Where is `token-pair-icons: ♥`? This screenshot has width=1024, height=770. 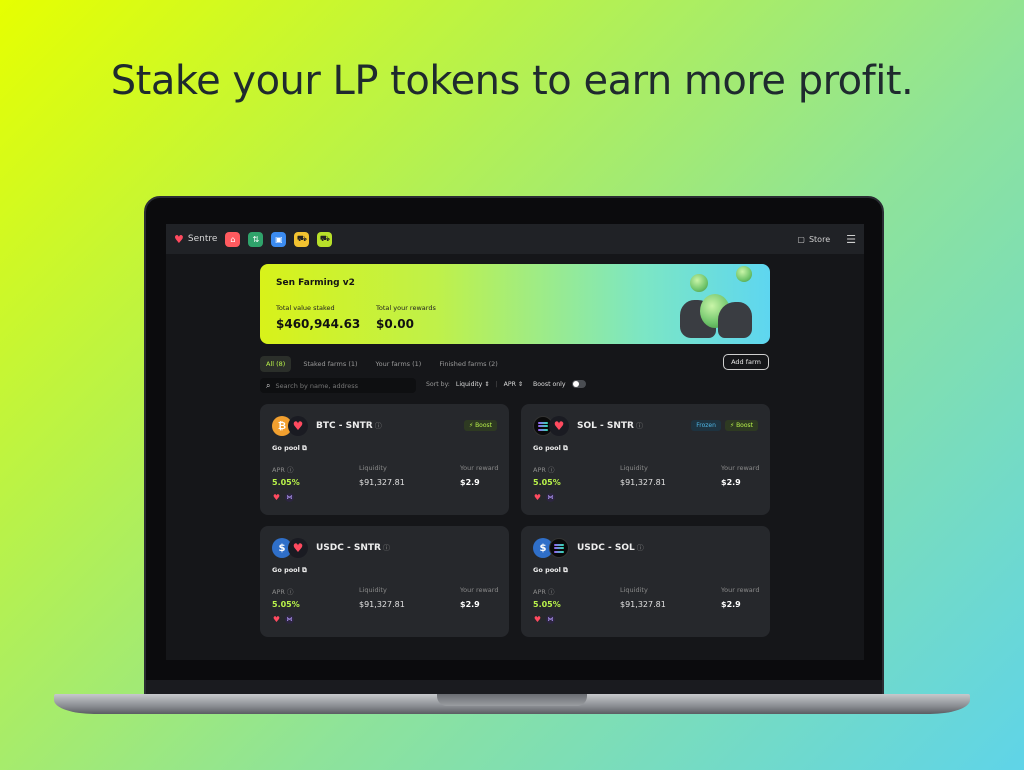
token-pair-icons: ♥ is located at coordinates (551, 426).